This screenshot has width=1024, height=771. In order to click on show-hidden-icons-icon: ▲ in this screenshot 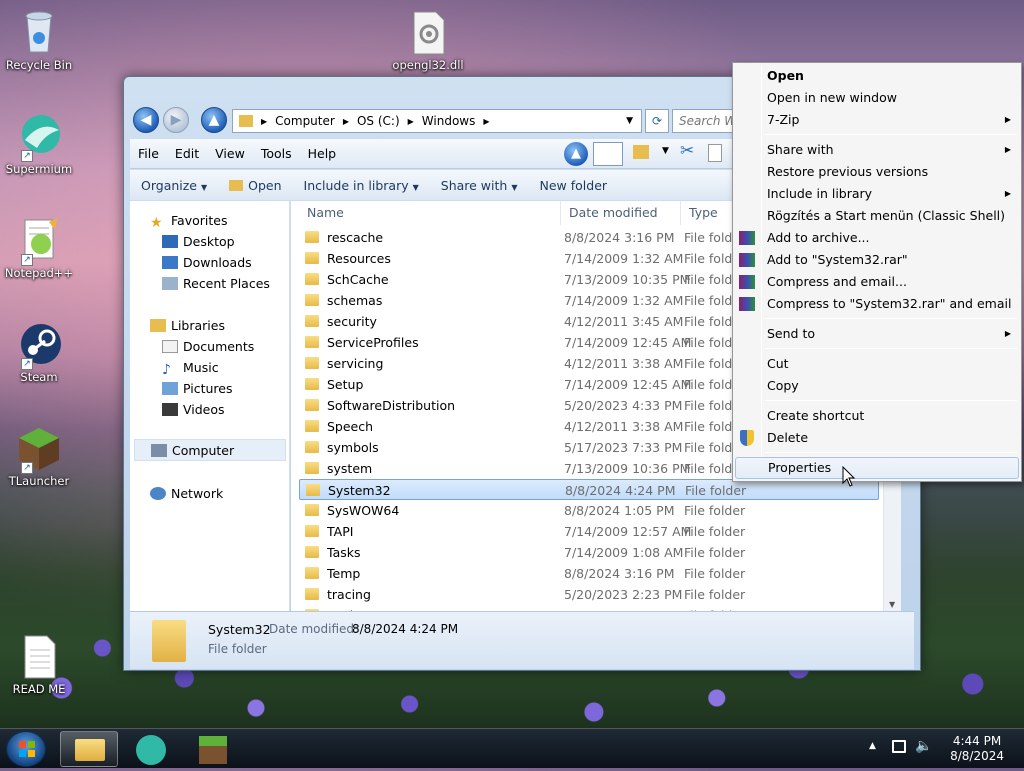, I will do `click(872, 746)`.